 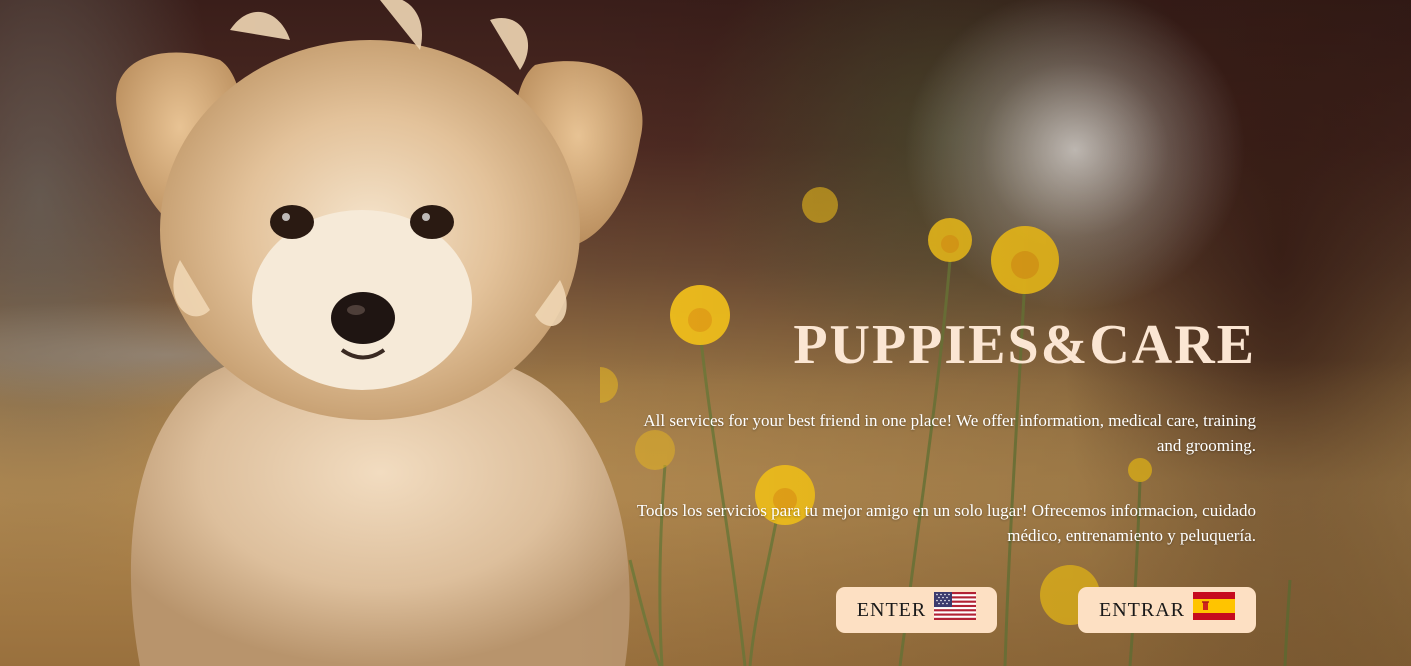 I want to click on site-title: PUPPIES&CARE, so click(x=1024, y=345).